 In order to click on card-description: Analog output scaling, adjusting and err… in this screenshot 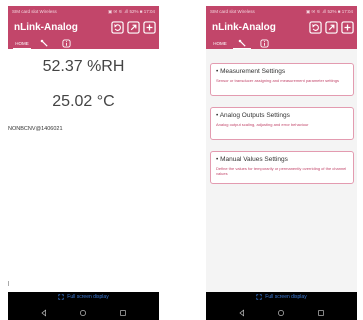, I will do `click(262, 124)`.